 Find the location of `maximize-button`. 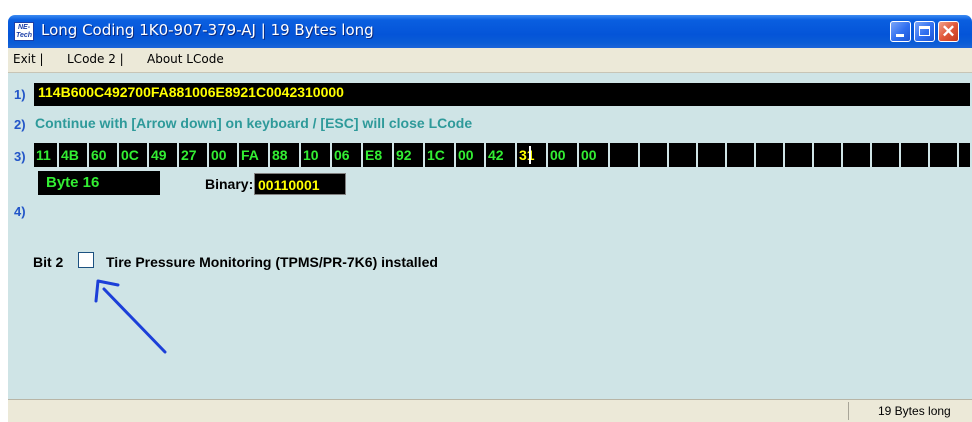

maximize-button is located at coordinates (924, 31).